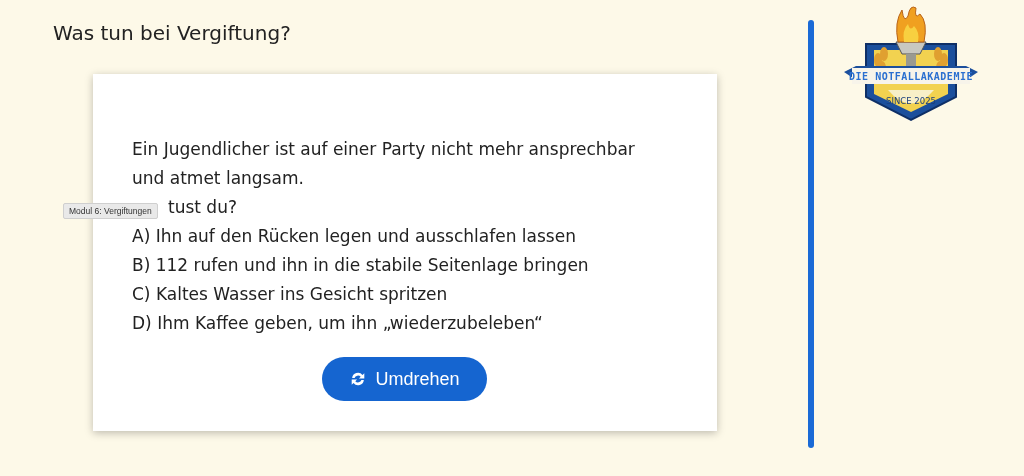 The image size is (1024, 476). What do you see at coordinates (290, 294) in the screenshot?
I see `question-text: C) Kaltes Wasser ins Gesicht spritzen` at bounding box center [290, 294].